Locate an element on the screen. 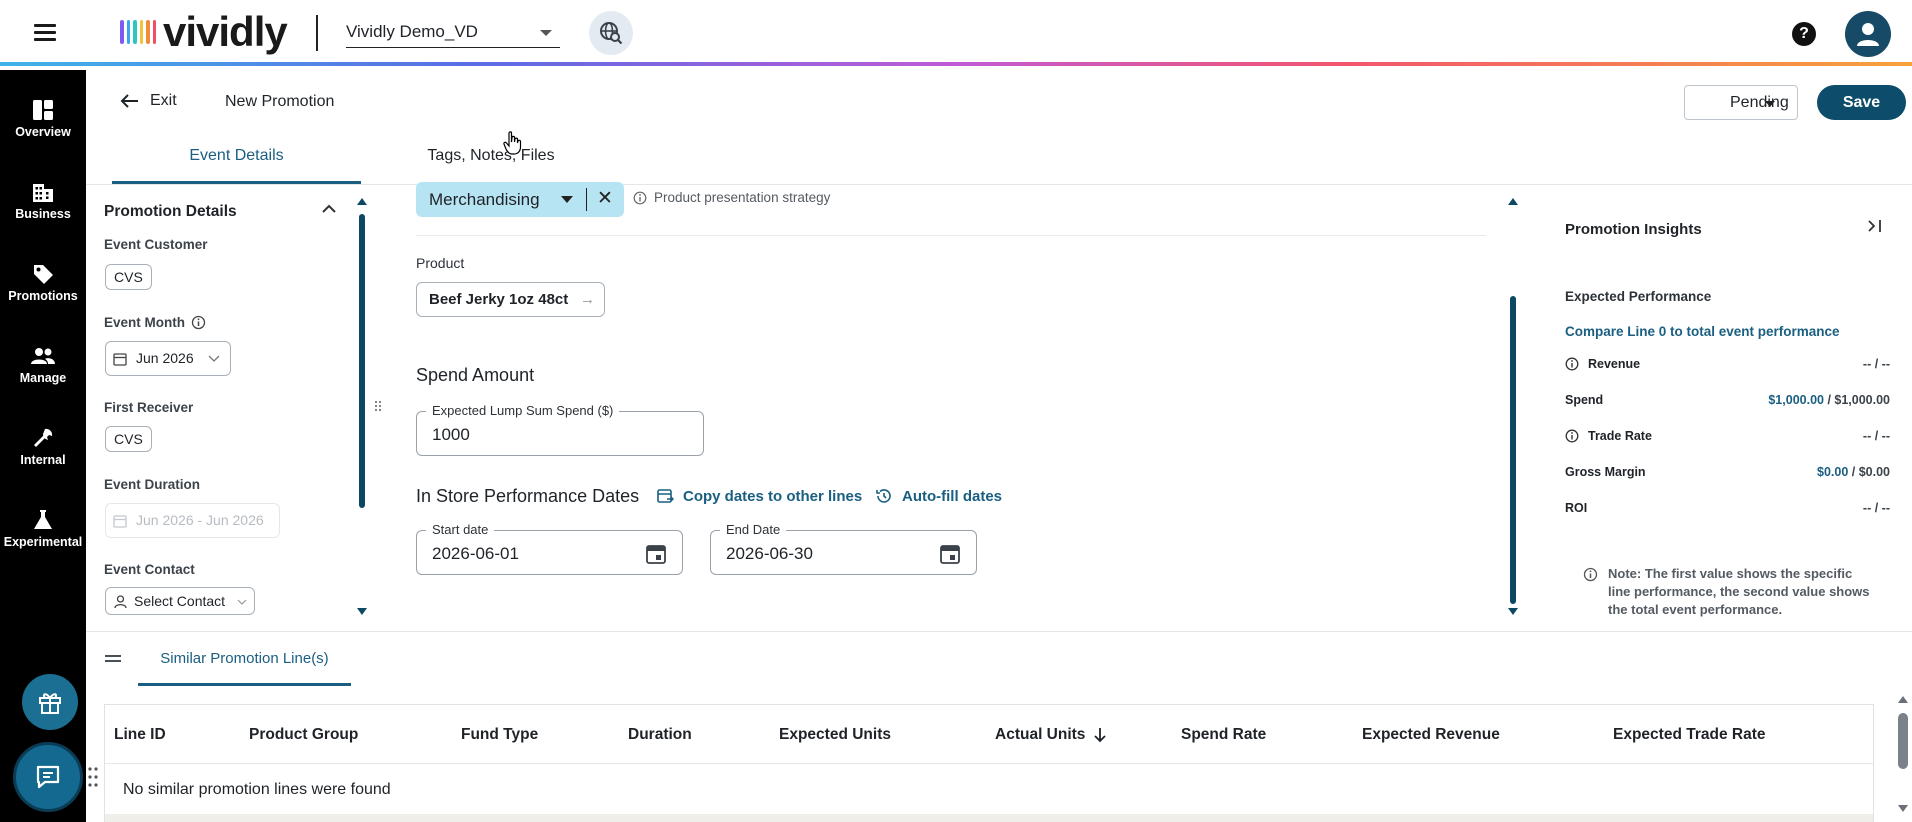  table-header-divider is located at coordinates (989, 763).